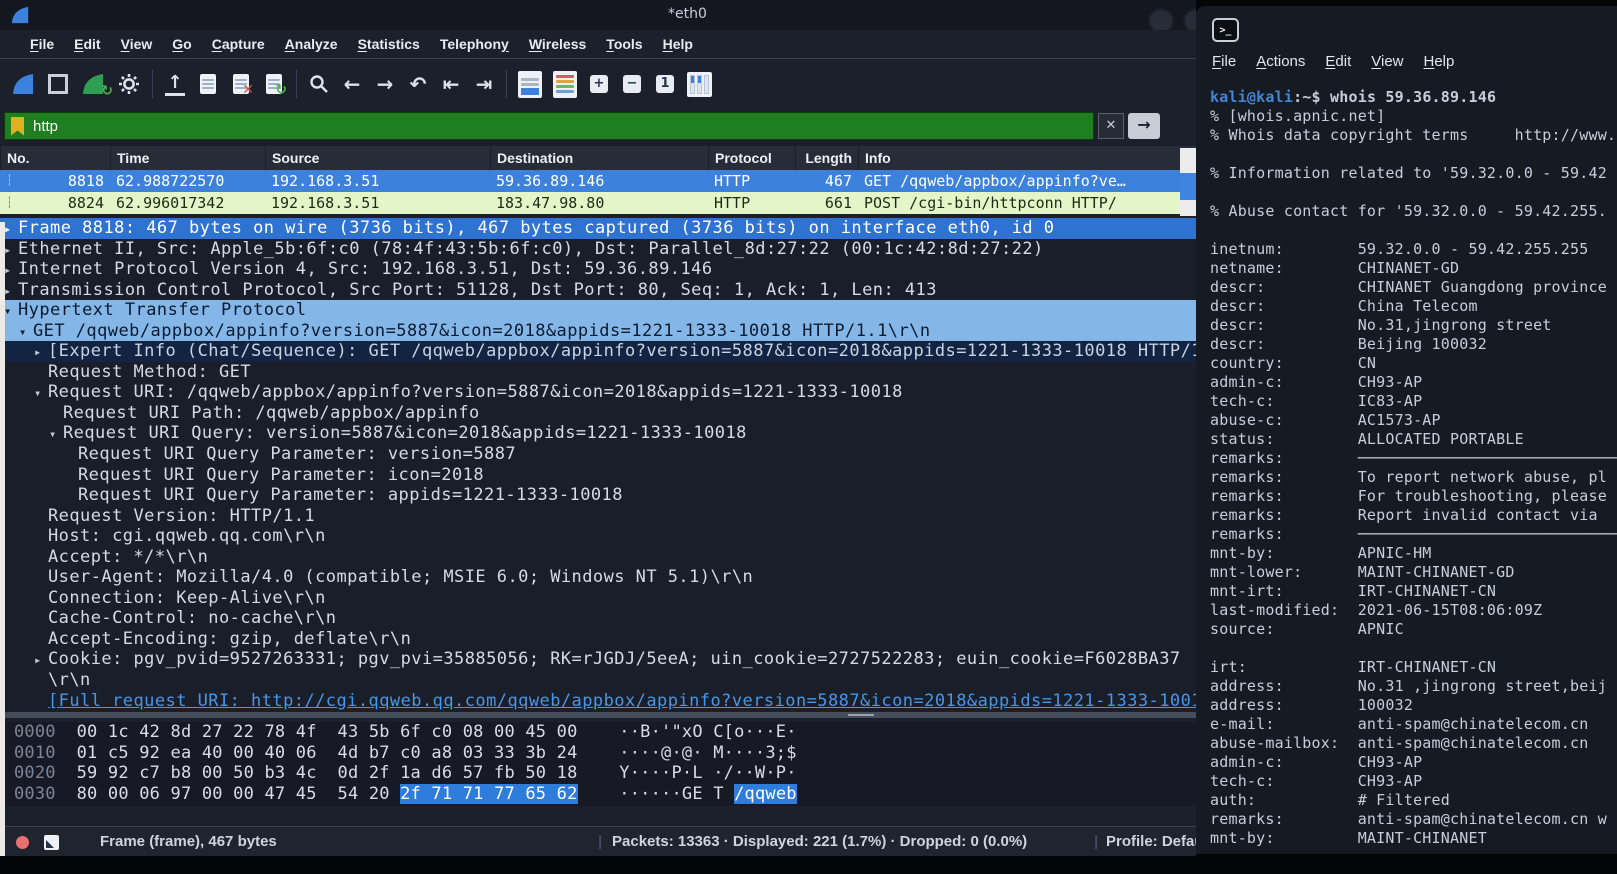  Describe the element at coordinates (565, 84) in the screenshot. I see `colorize-packets-icon` at that location.